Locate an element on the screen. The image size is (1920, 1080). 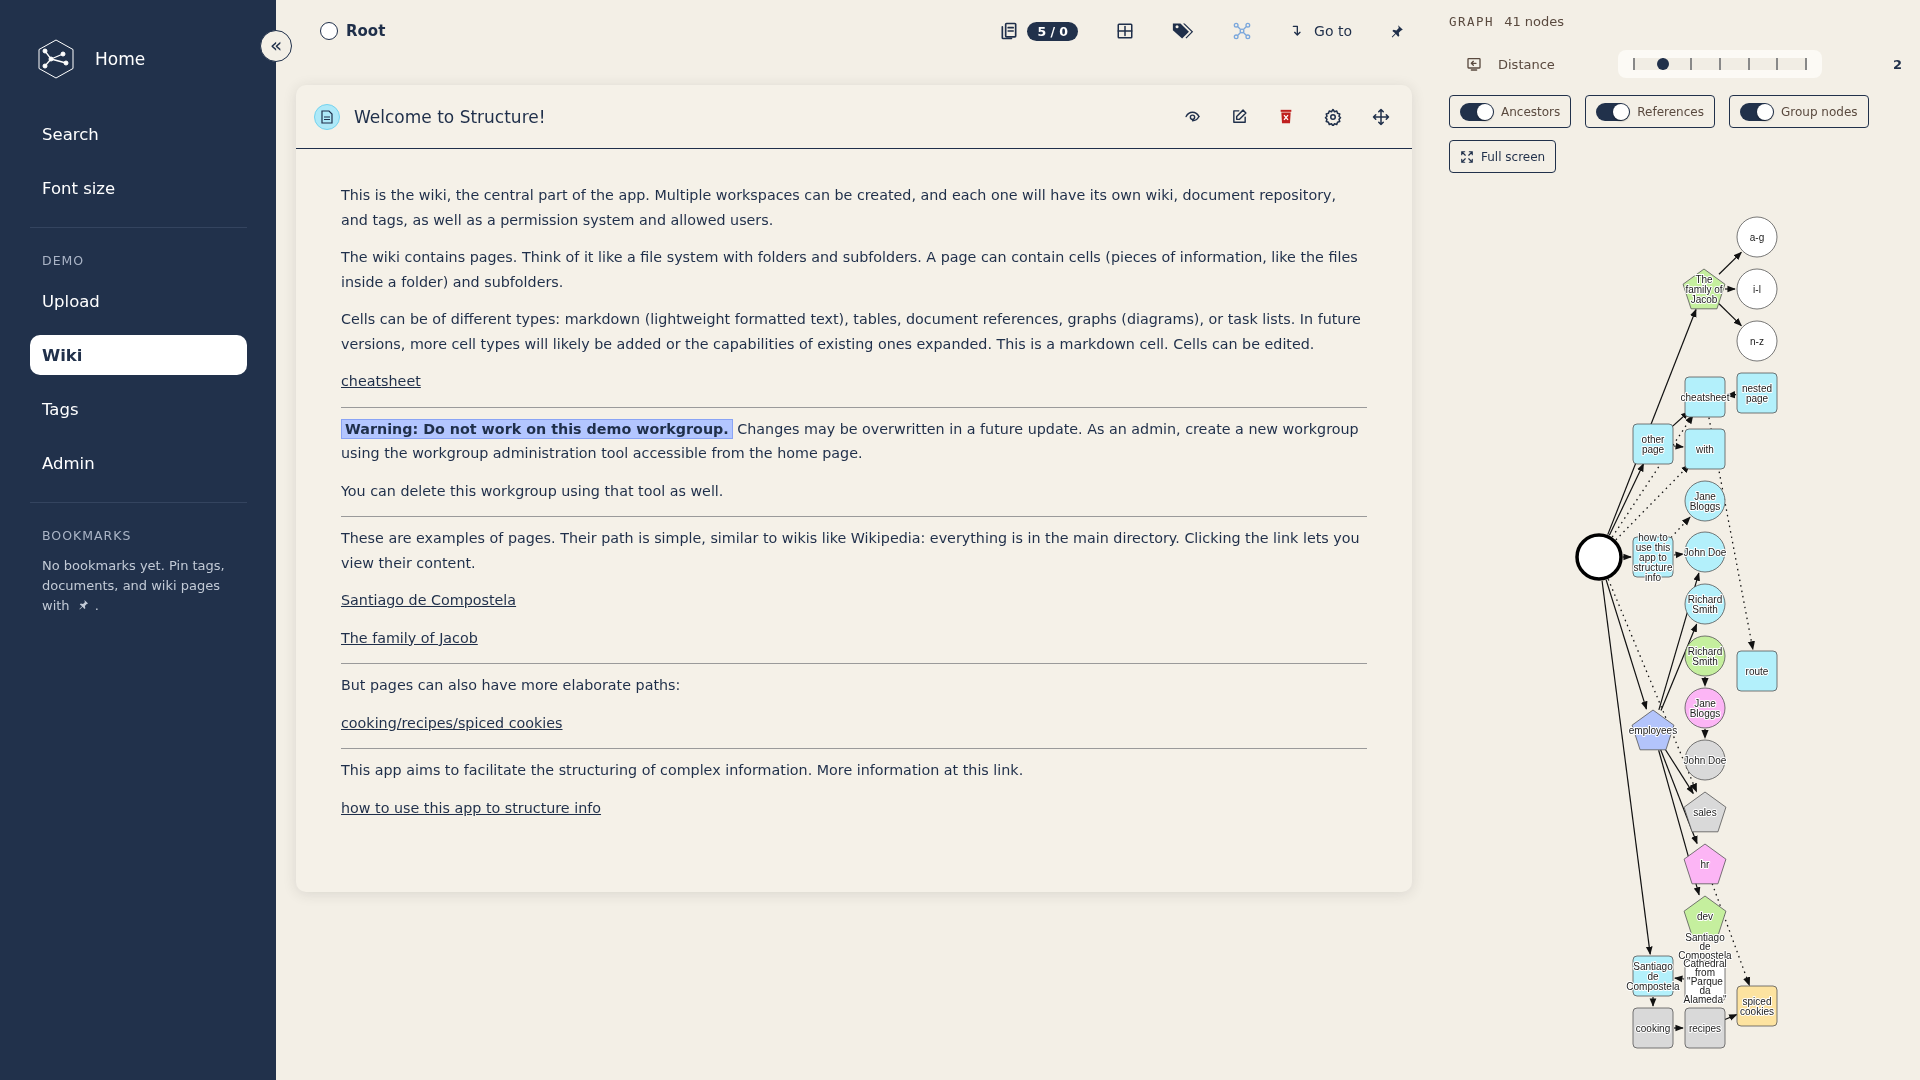
page-link: how to use this app to structure info is located at coordinates (471, 807).